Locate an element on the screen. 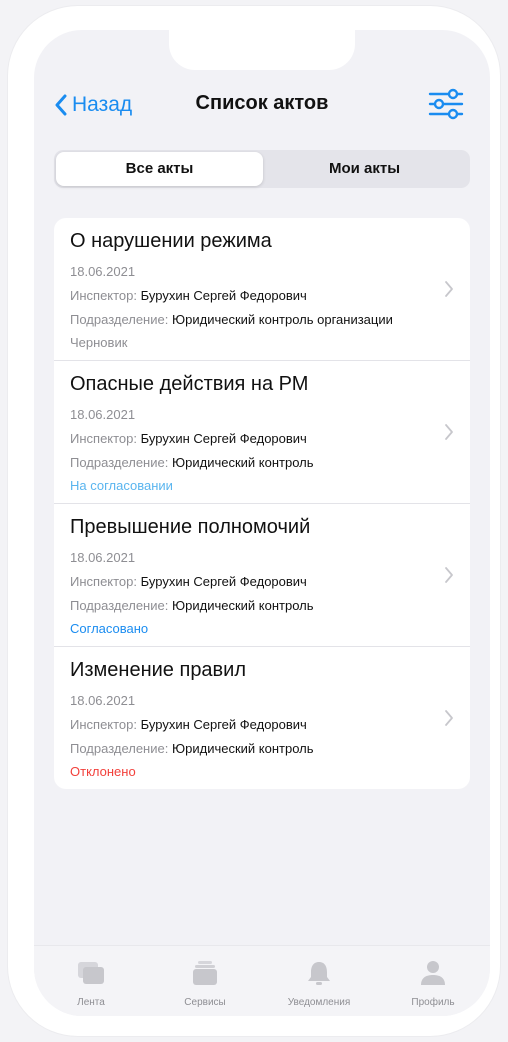 Image resolution: width=508 pixels, height=1042 pixels. services-icon is located at coordinates (205, 973).